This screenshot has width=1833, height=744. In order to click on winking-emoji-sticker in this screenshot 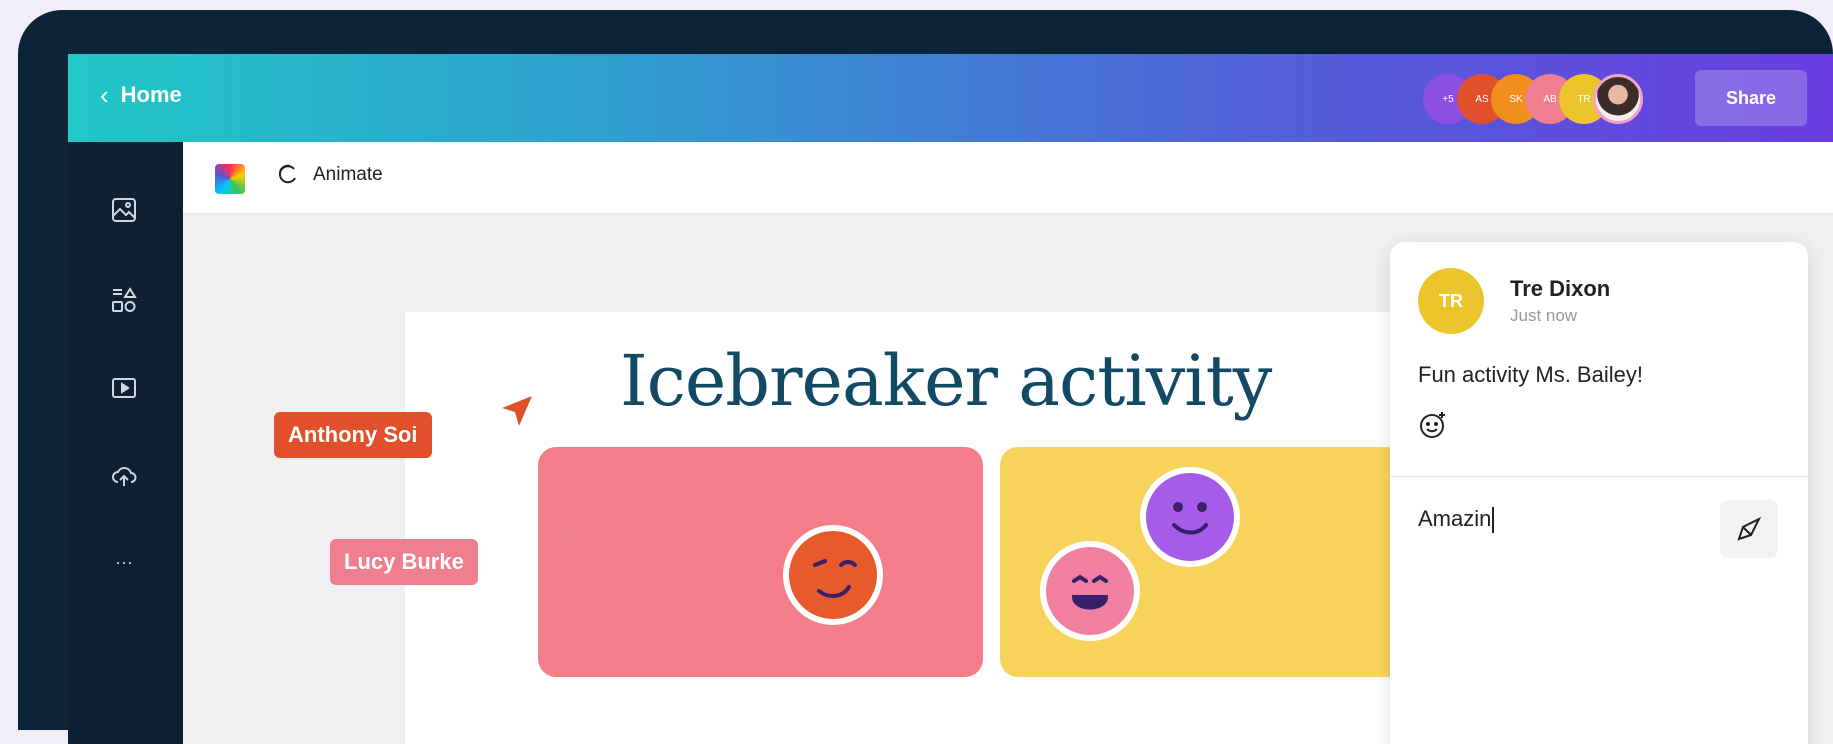, I will do `click(833, 575)`.